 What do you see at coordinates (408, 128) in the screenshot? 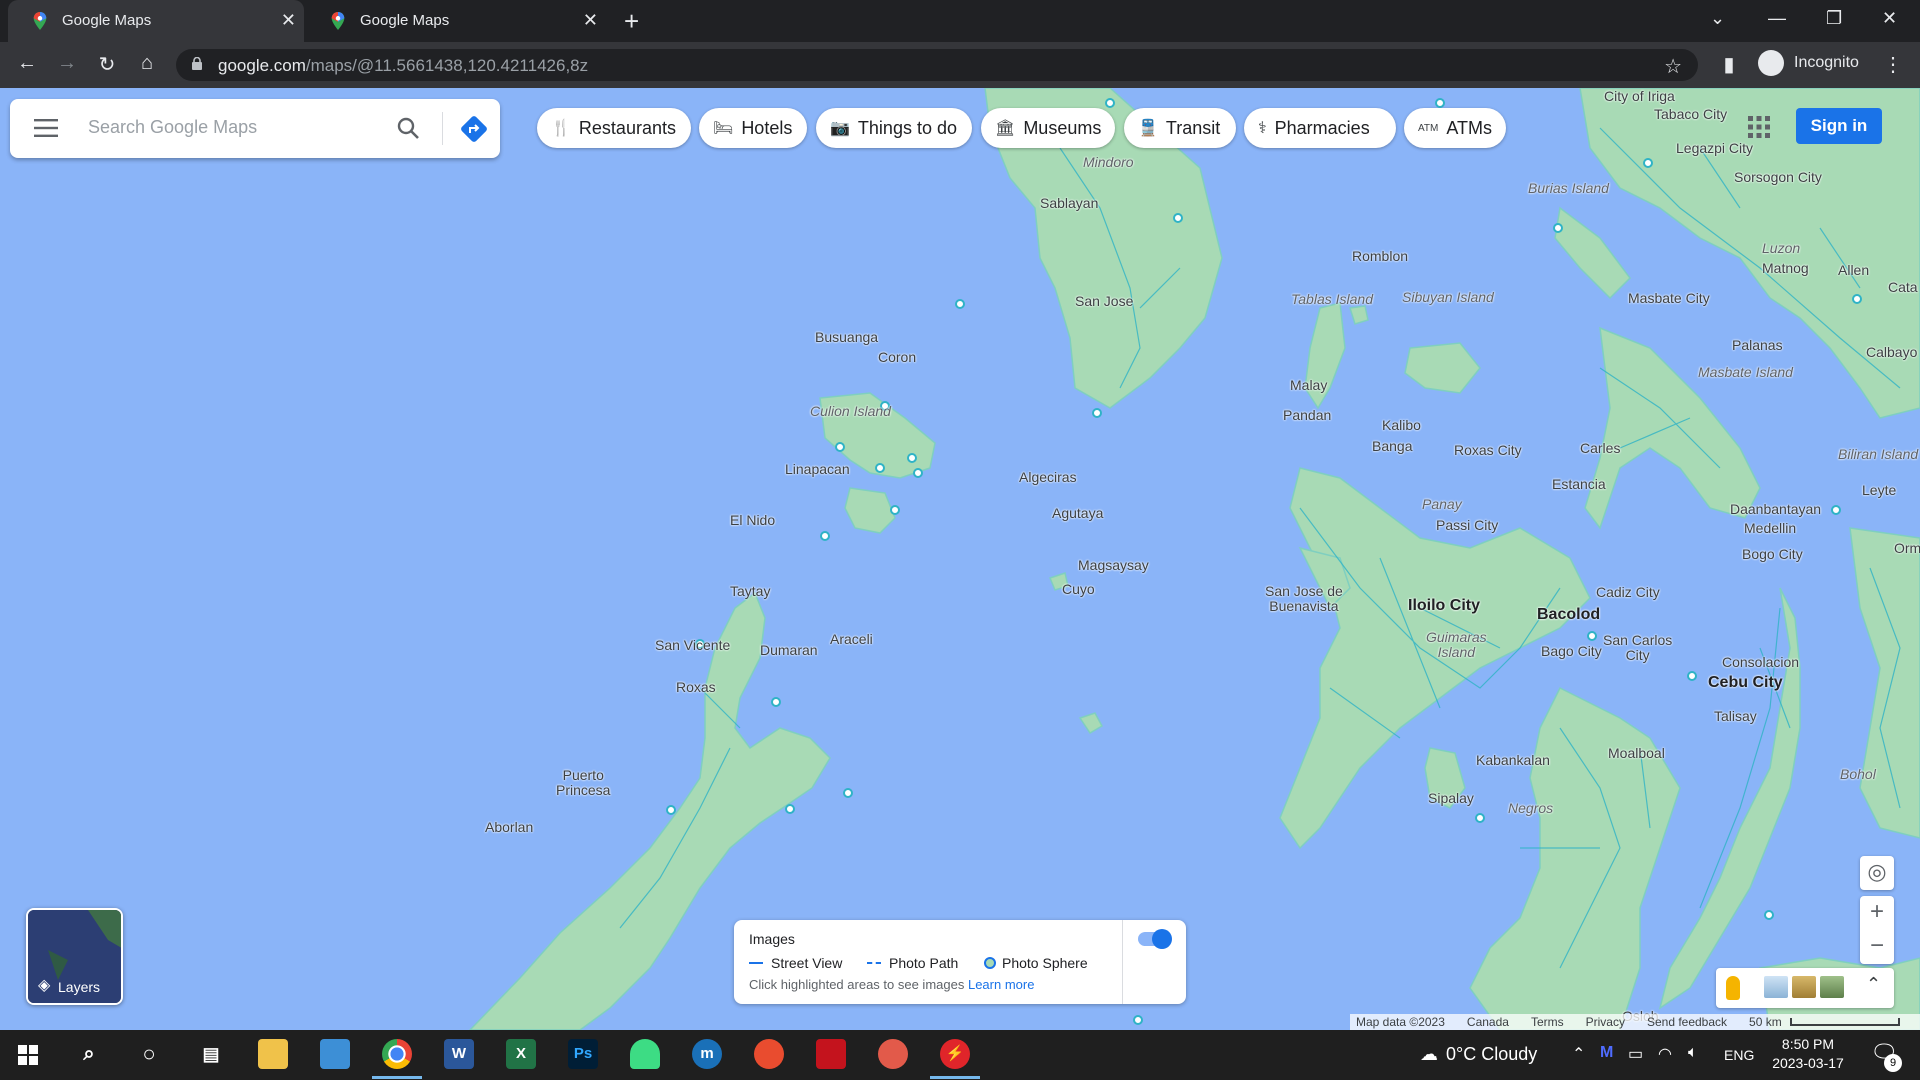
I see `search-icon` at bounding box center [408, 128].